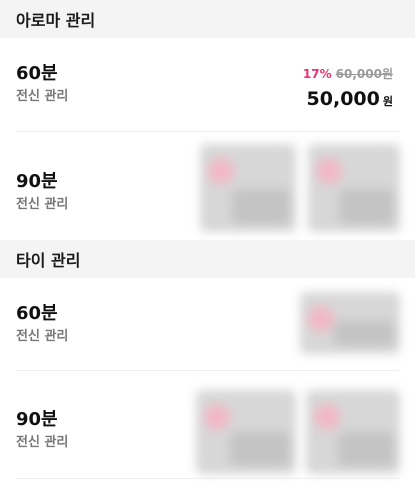  What do you see at coordinates (48, 260) in the screenshot?
I see `section-title: 타이 관리` at bounding box center [48, 260].